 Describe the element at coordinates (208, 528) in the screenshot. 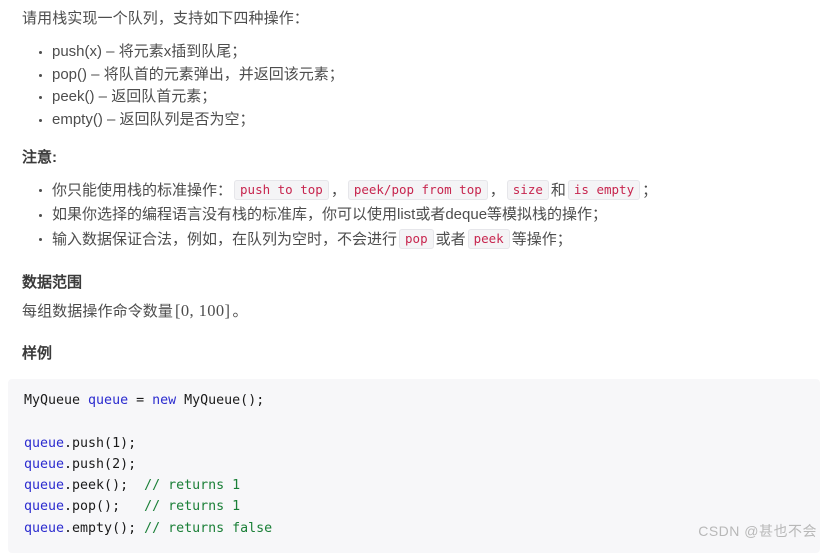

I see `code-token-cmt: // returns false` at that location.